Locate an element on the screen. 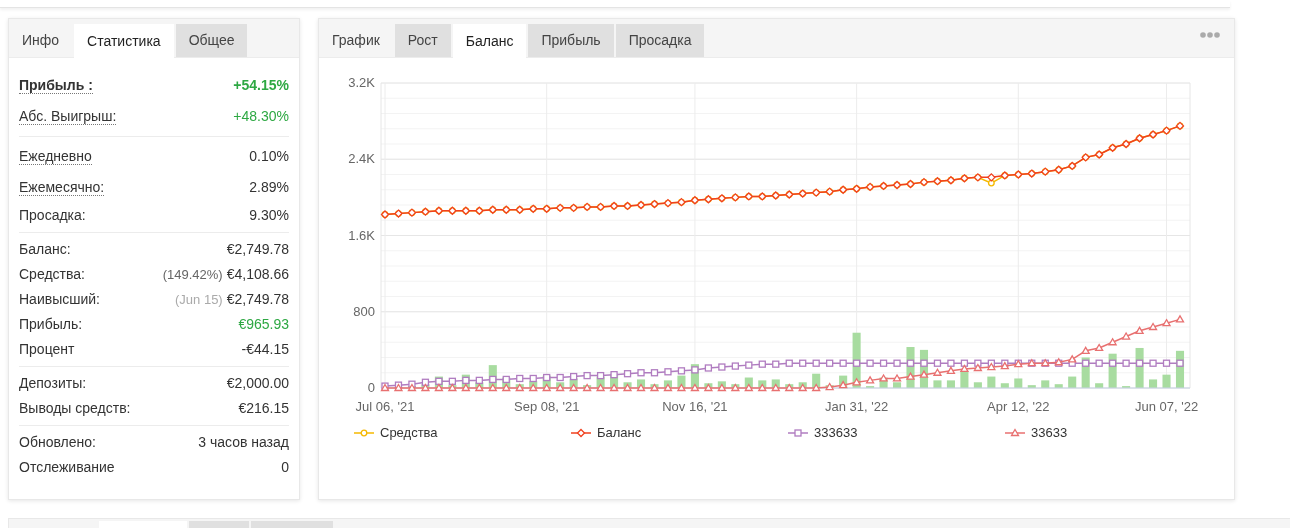 This screenshot has height=528, width=1290. stat-value: 0.10% is located at coordinates (269, 156).